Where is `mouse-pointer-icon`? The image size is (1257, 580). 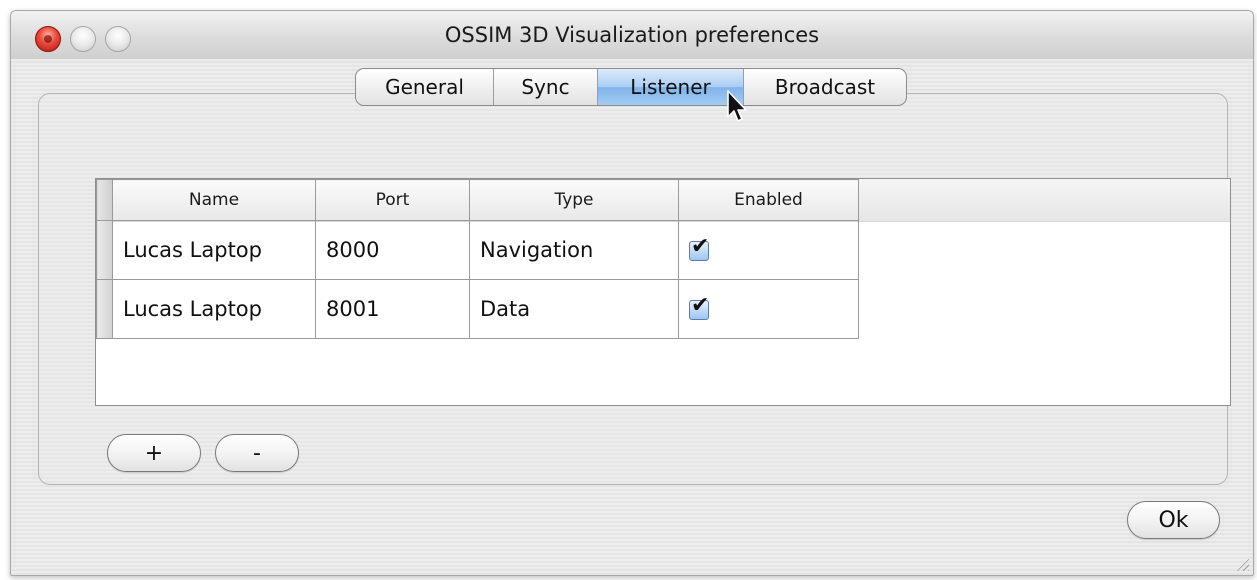 mouse-pointer-icon is located at coordinates (737, 106).